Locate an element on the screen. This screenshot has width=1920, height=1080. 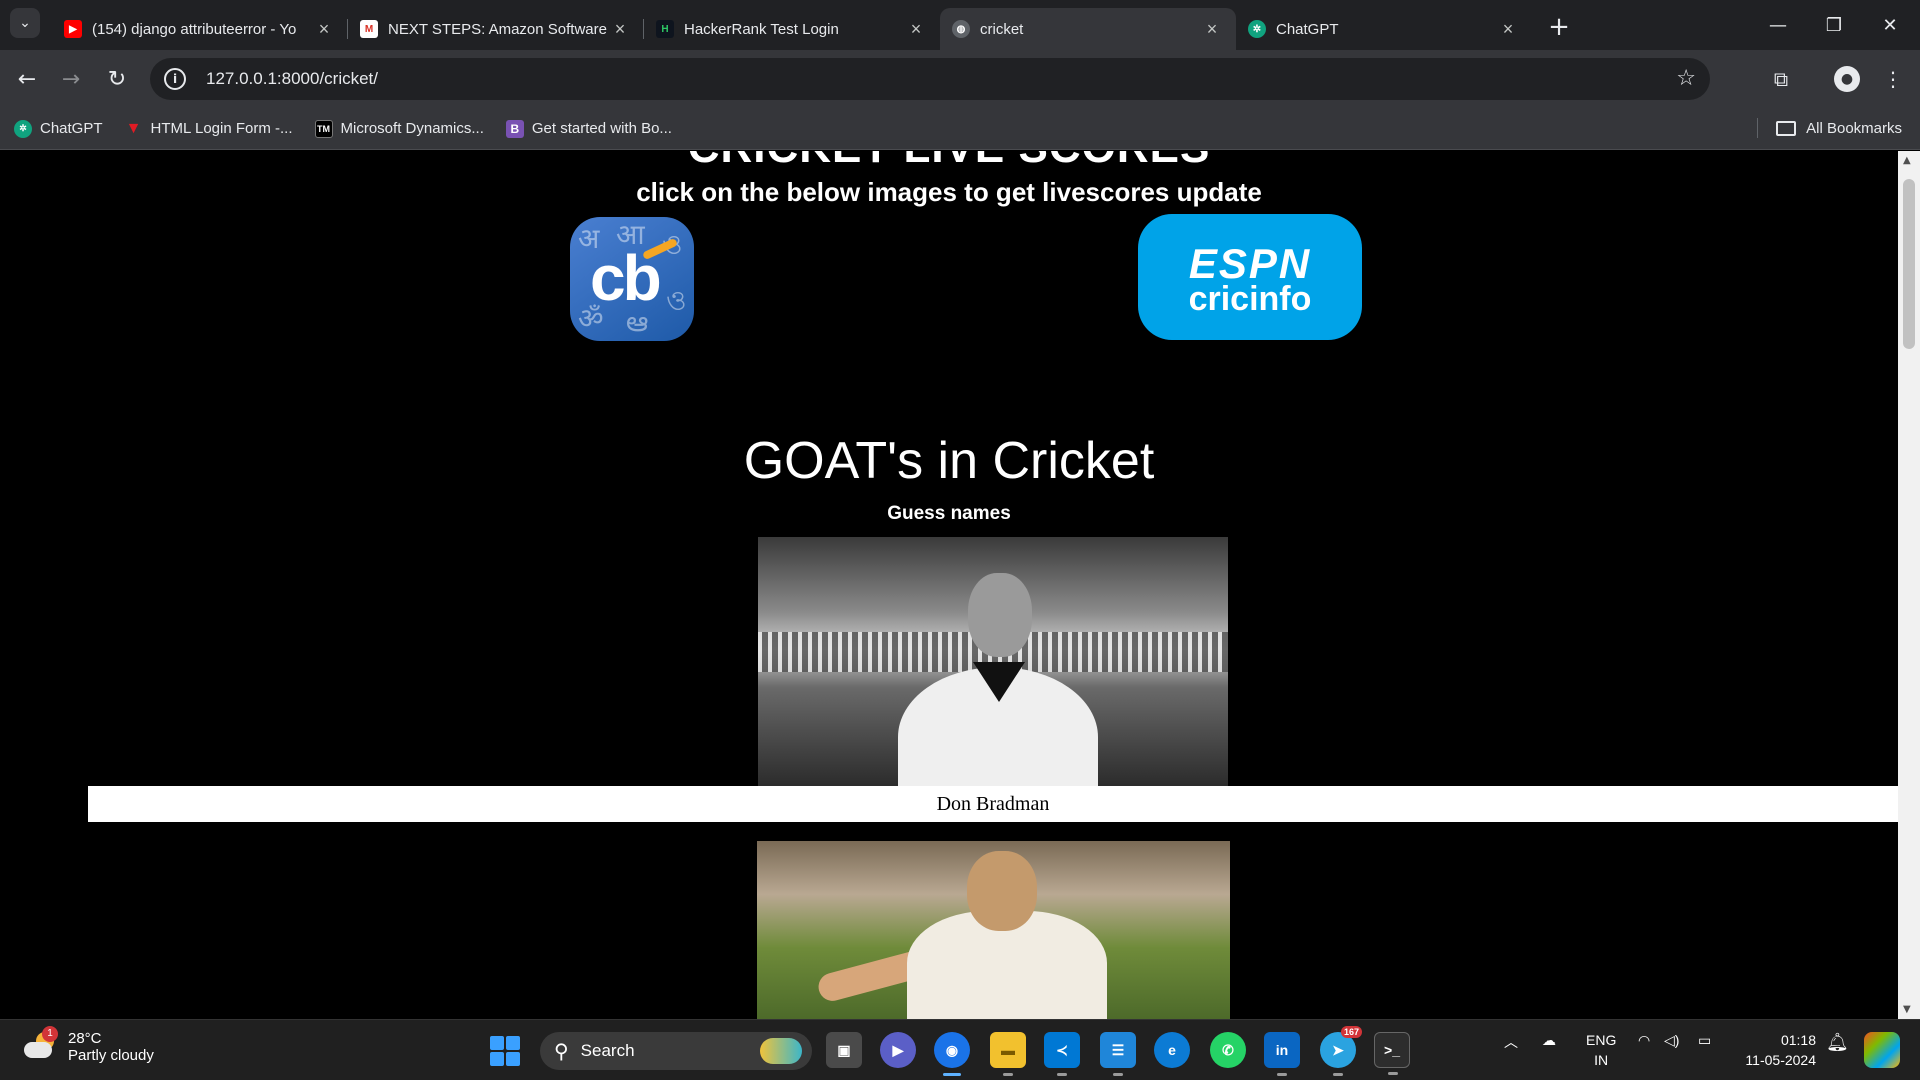
arrow-right-icon: → is located at coordinates (71, 79).